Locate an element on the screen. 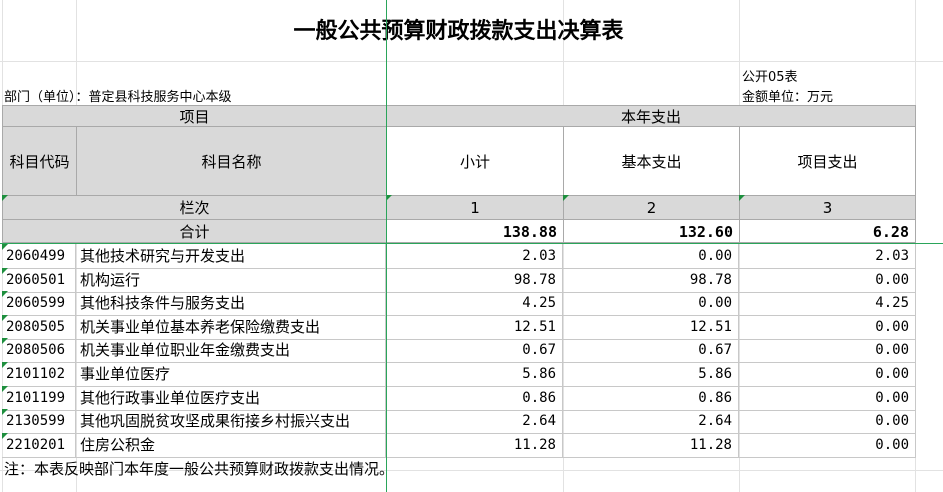 The height and width of the screenshot is (492, 943). unit-label: 金额单位：万元 is located at coordinates (788, 97).